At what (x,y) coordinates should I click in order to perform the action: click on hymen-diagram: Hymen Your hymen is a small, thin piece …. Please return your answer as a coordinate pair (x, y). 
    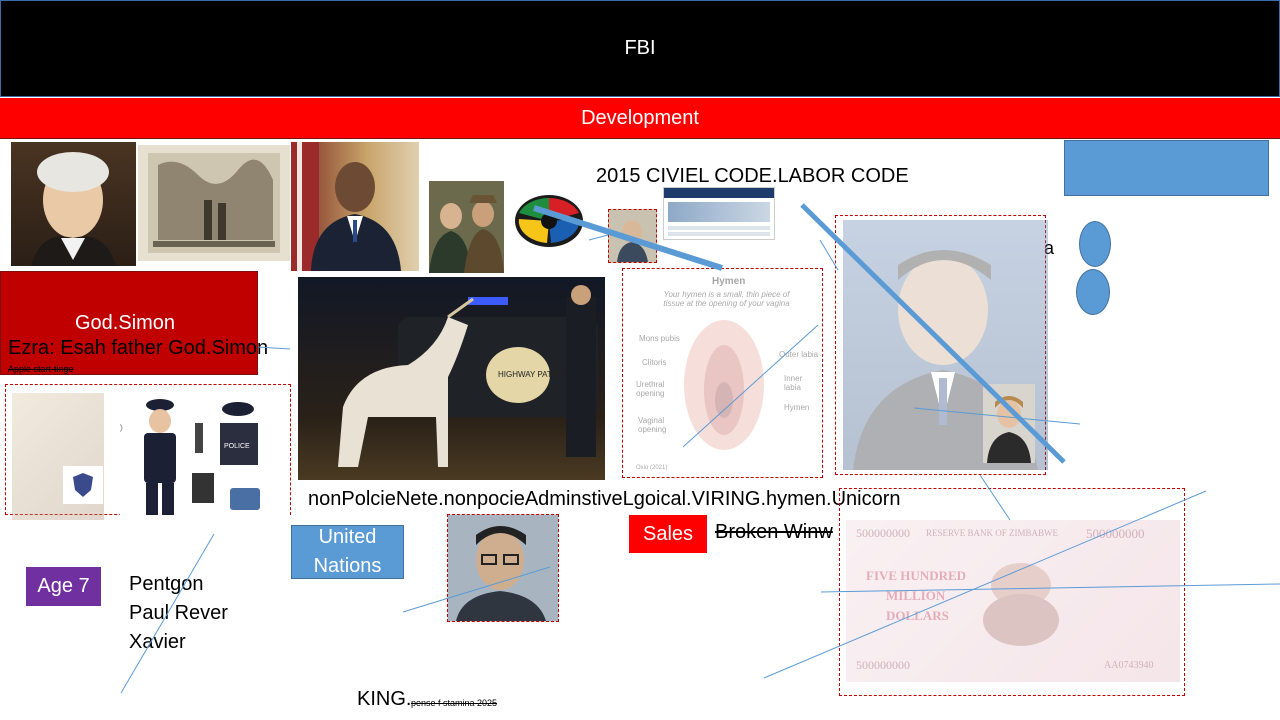
    Looking at the image, I should click on (722, 373).